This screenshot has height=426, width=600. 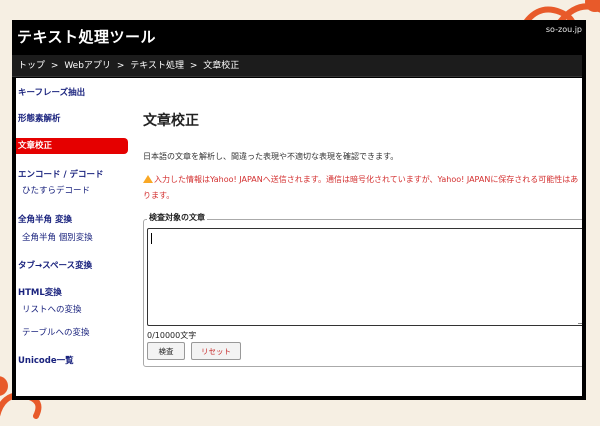 What do you see at coordinates (39, 118) in the screenshot?
I see `sidebar-item-morpheme: 形態素解析` at bounding box center [39, 118].